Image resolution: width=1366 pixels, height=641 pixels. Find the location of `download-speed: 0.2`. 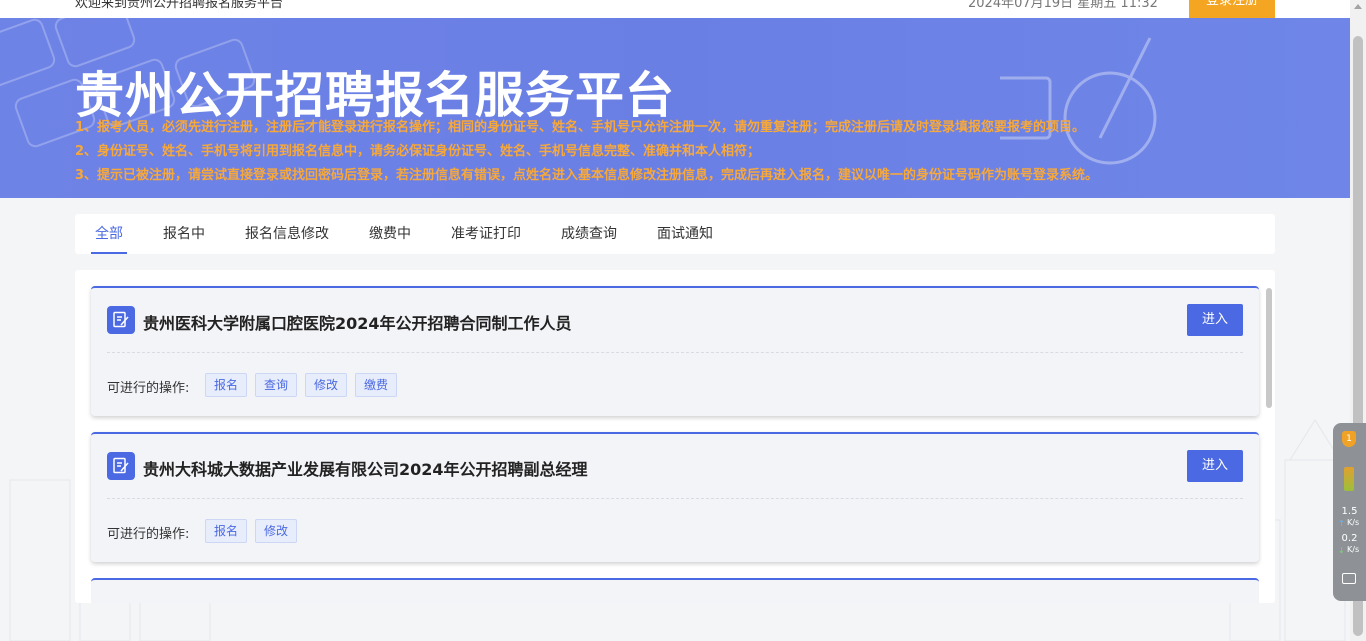

download-speed: 0.2 is located at coordinates (1349, 538).